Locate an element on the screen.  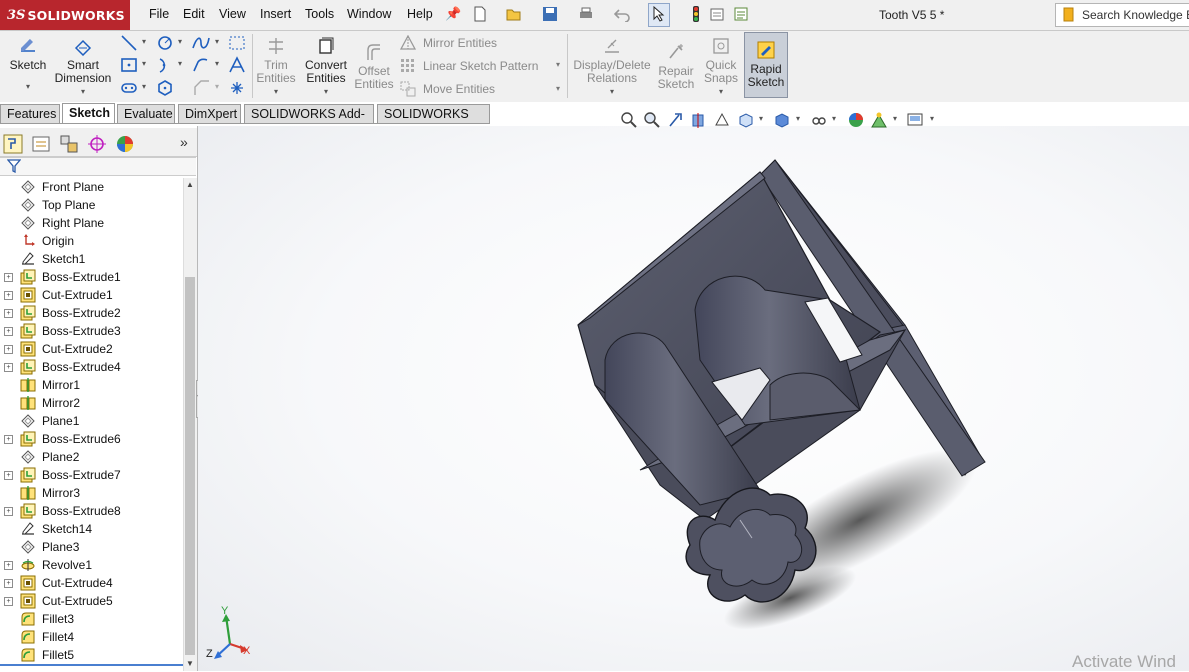
spline-dropdown-arrow: ▾ is located at coordinates (217, 41).